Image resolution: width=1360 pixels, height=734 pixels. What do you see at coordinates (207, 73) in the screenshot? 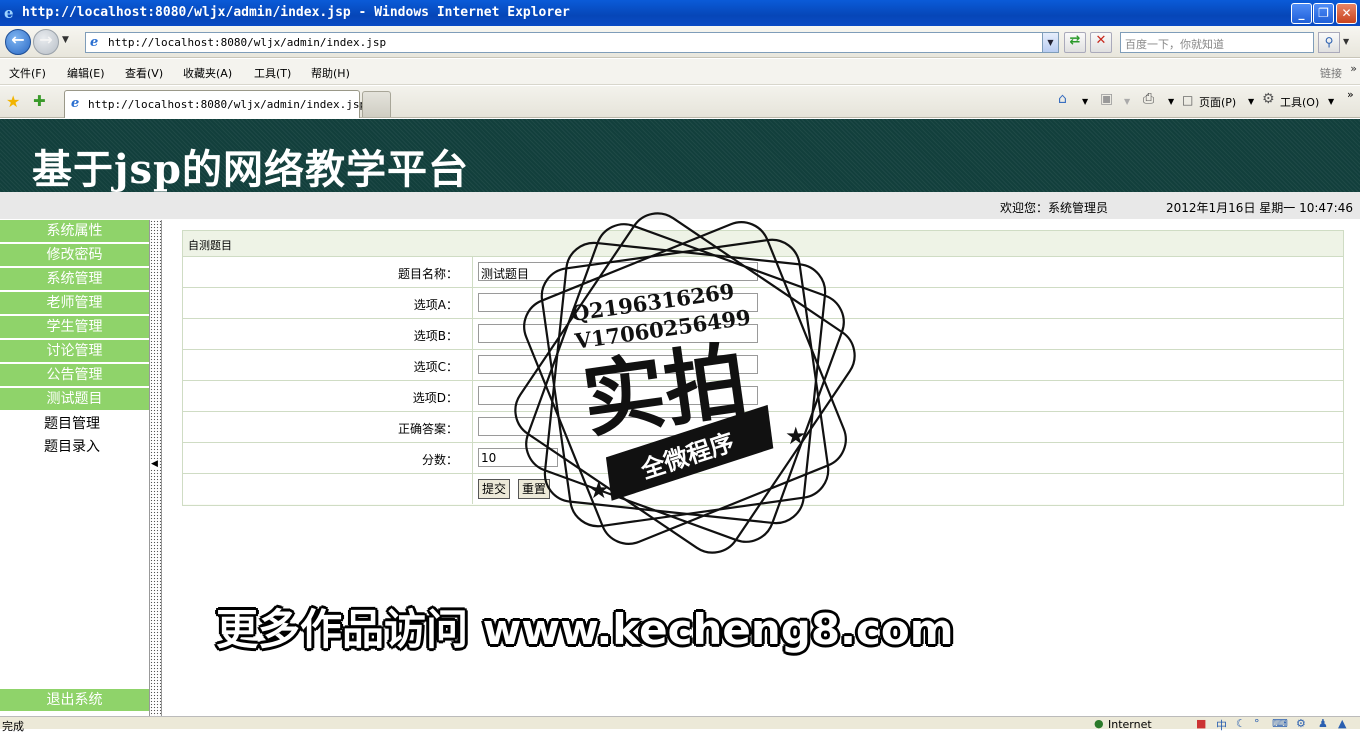
I see `menu-favorites: 收藏夹(A)` at bounding box center [207, 73].